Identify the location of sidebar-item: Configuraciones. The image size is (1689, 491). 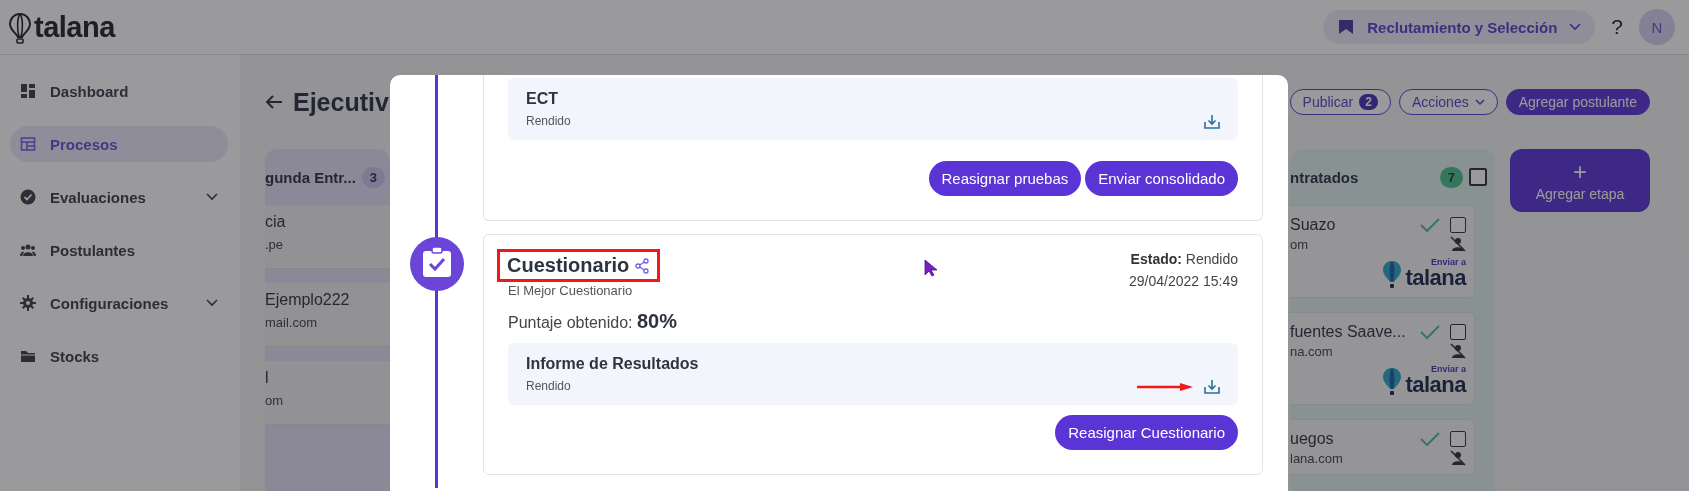
(119, 303).